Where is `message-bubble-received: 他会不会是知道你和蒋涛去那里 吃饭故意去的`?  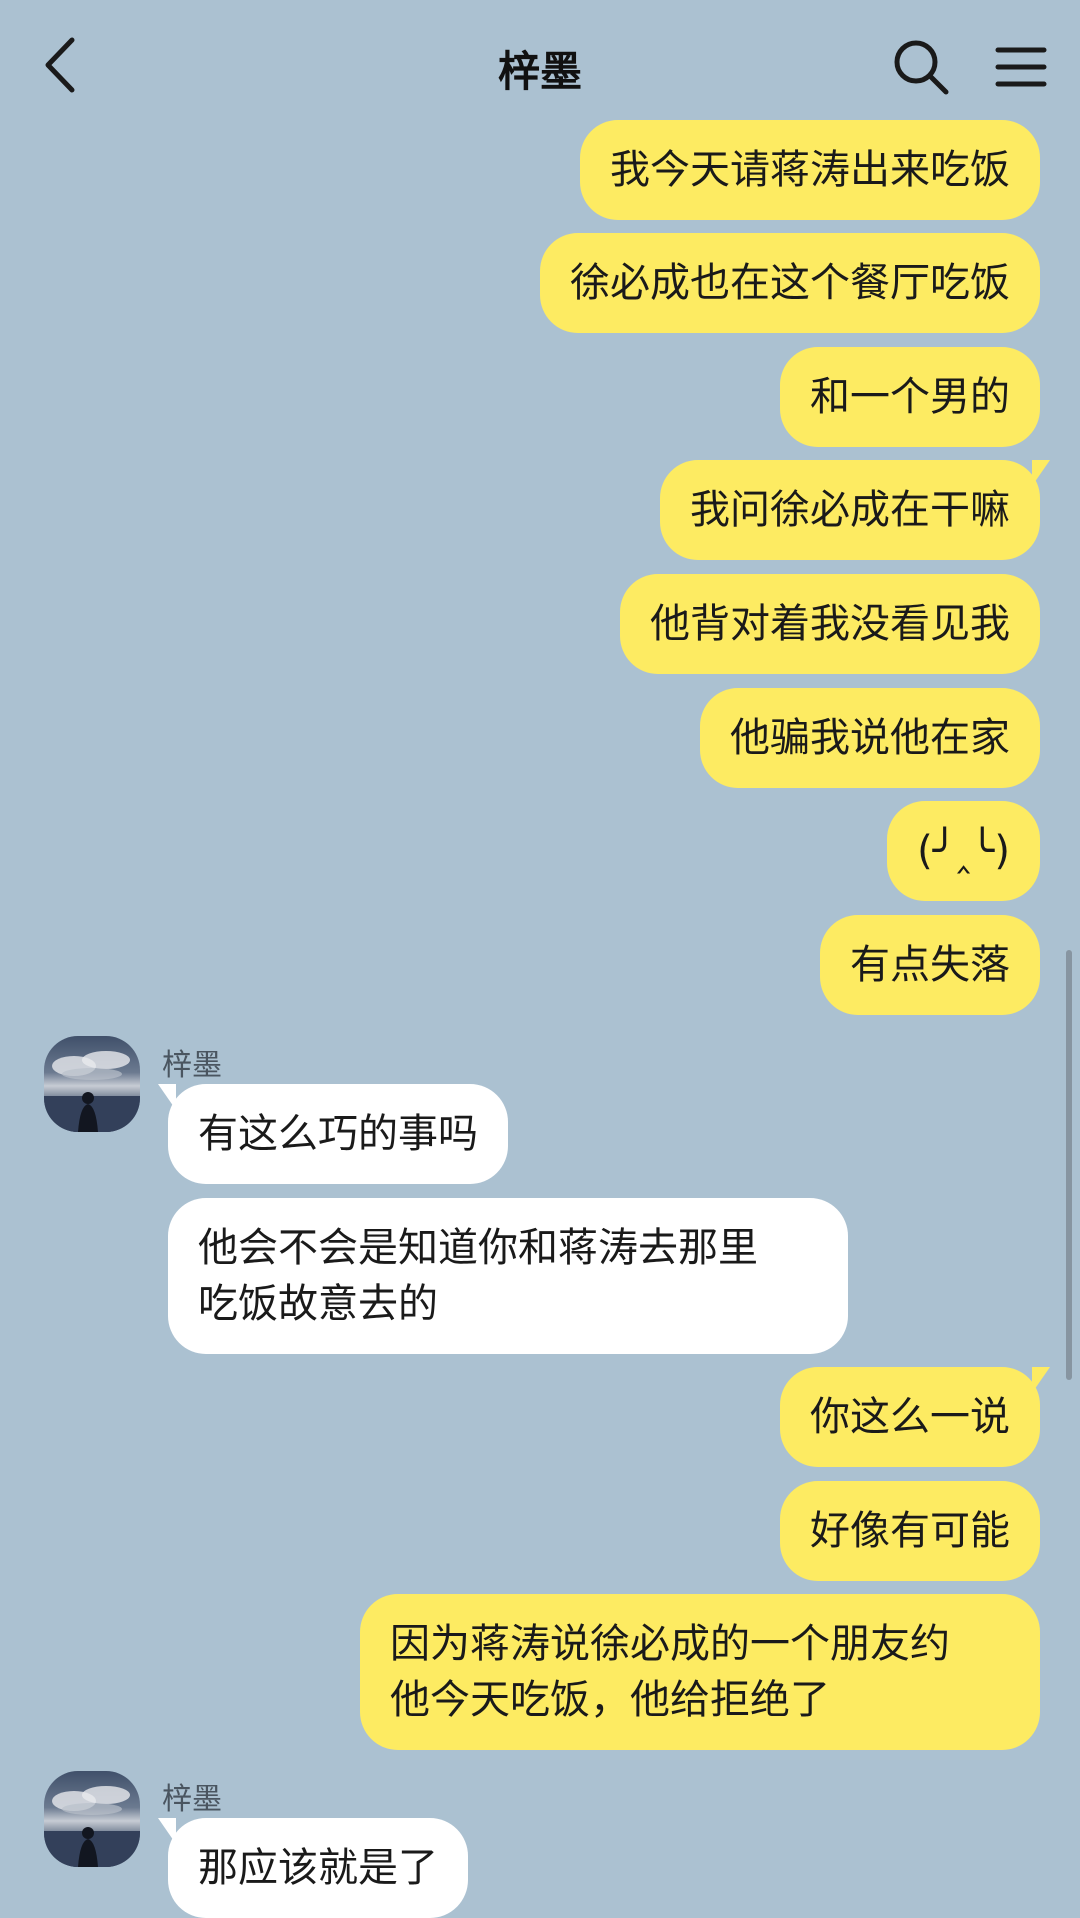
message-bubble-received: 他会不会是知道你和蒋涛去那里 吃饭故意去的 is located at coordinates (508, 1276).